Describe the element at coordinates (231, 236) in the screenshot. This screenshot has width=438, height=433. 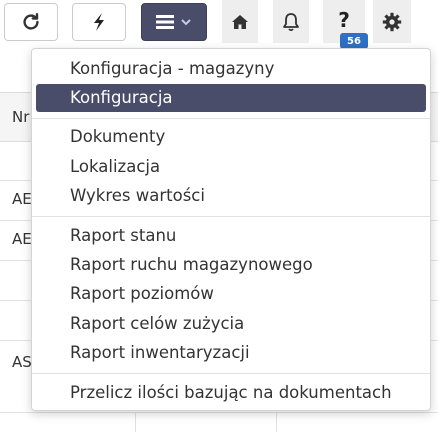
I see `menu-item-raport-stanu: Raport stanu` at that location.